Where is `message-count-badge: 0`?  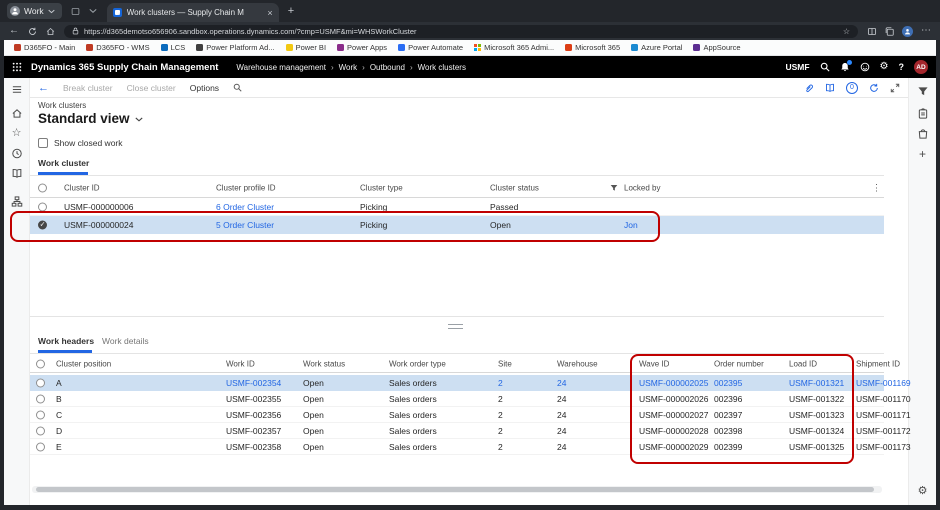
message-count-badge: 0 is located at coordinates (852, 87).